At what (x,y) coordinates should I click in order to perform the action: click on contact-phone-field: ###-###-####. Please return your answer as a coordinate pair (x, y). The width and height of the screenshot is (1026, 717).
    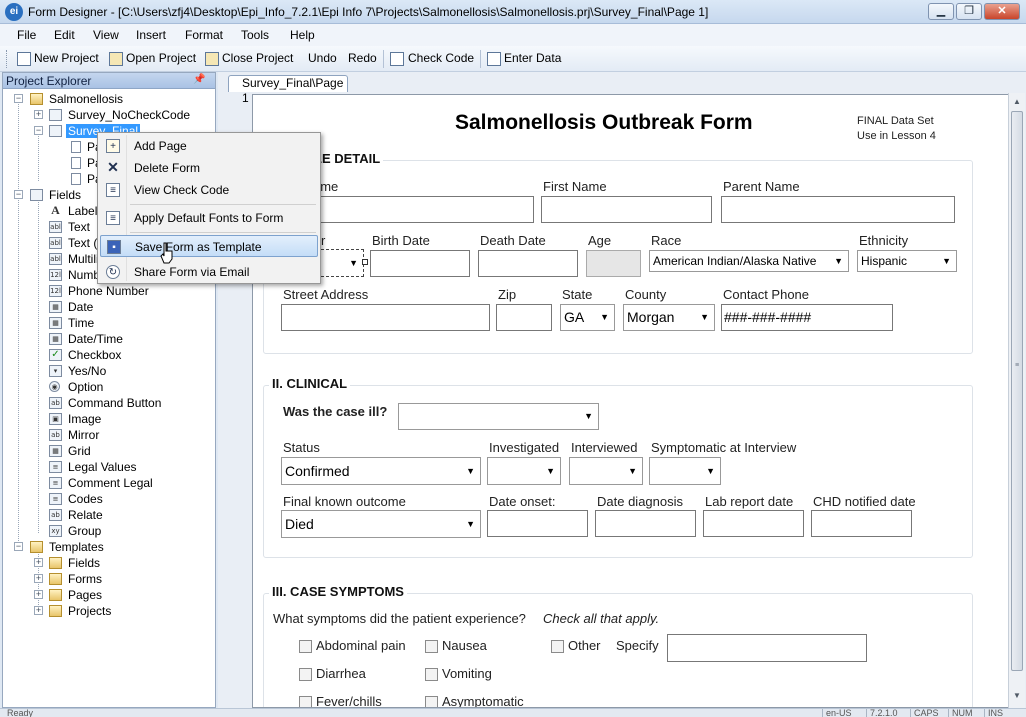
    Looking at the image, I should click on (807, 317).